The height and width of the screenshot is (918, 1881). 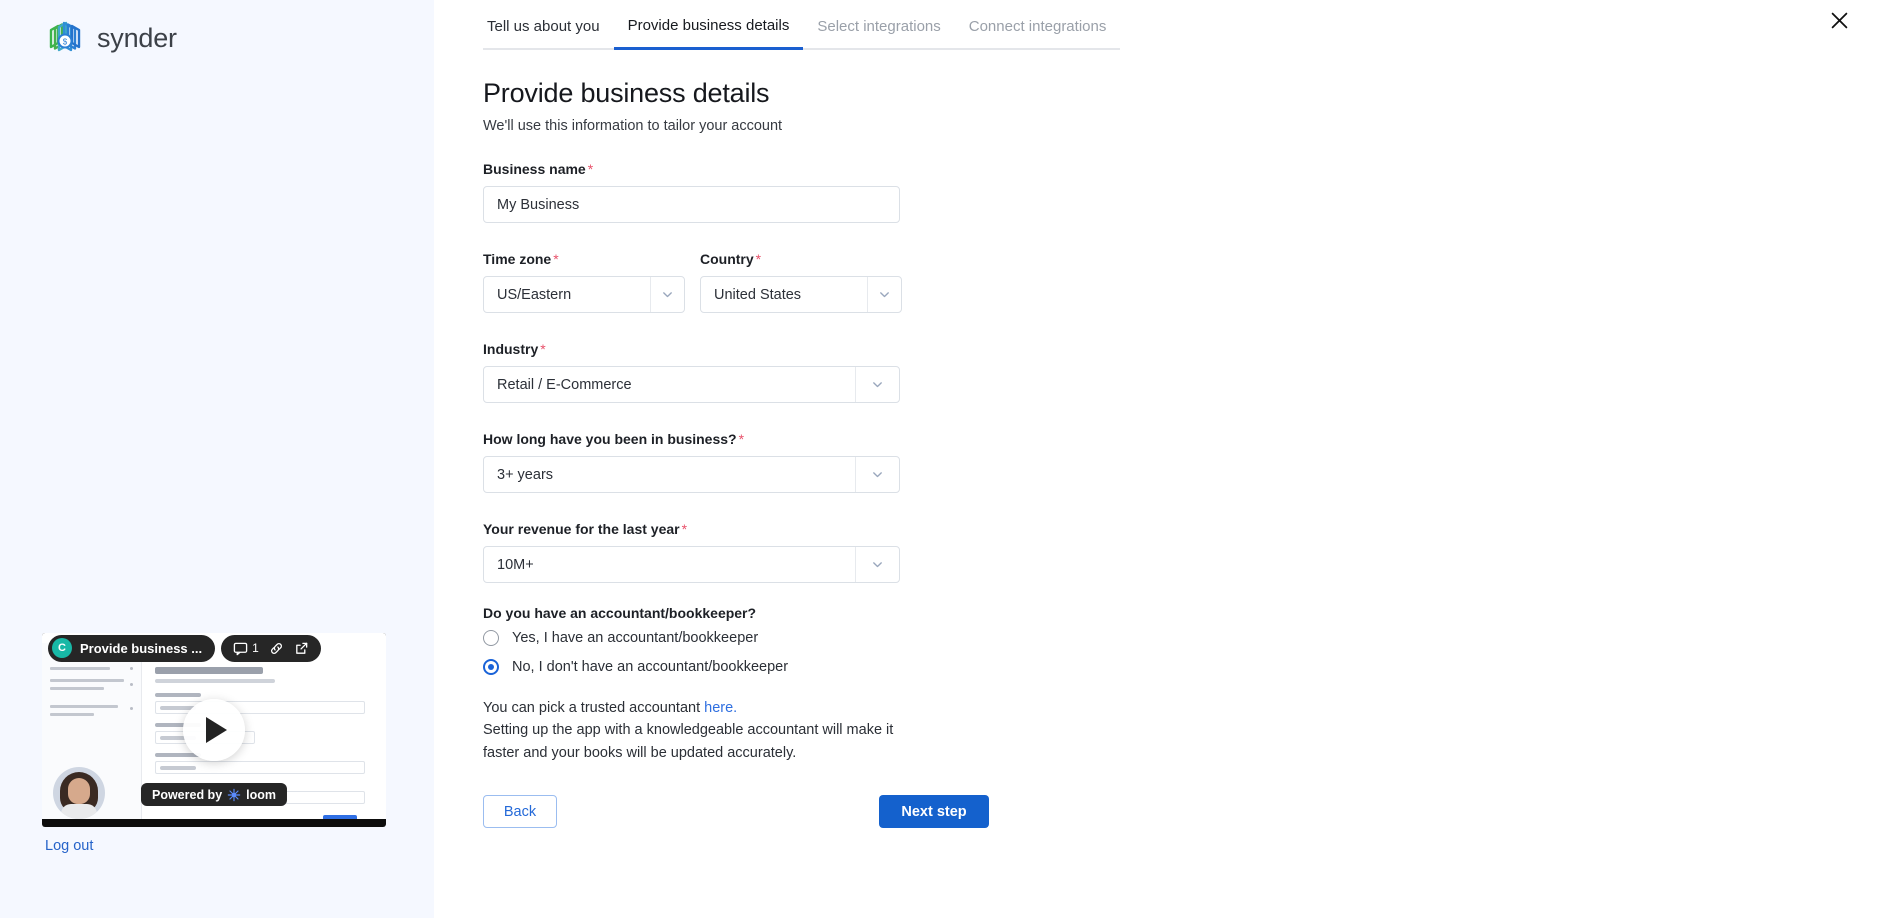 What do you see at coordinates (691, 564) in the screenshot?
I see `select-revenue: 10M+` at bounding box center [691, 564].